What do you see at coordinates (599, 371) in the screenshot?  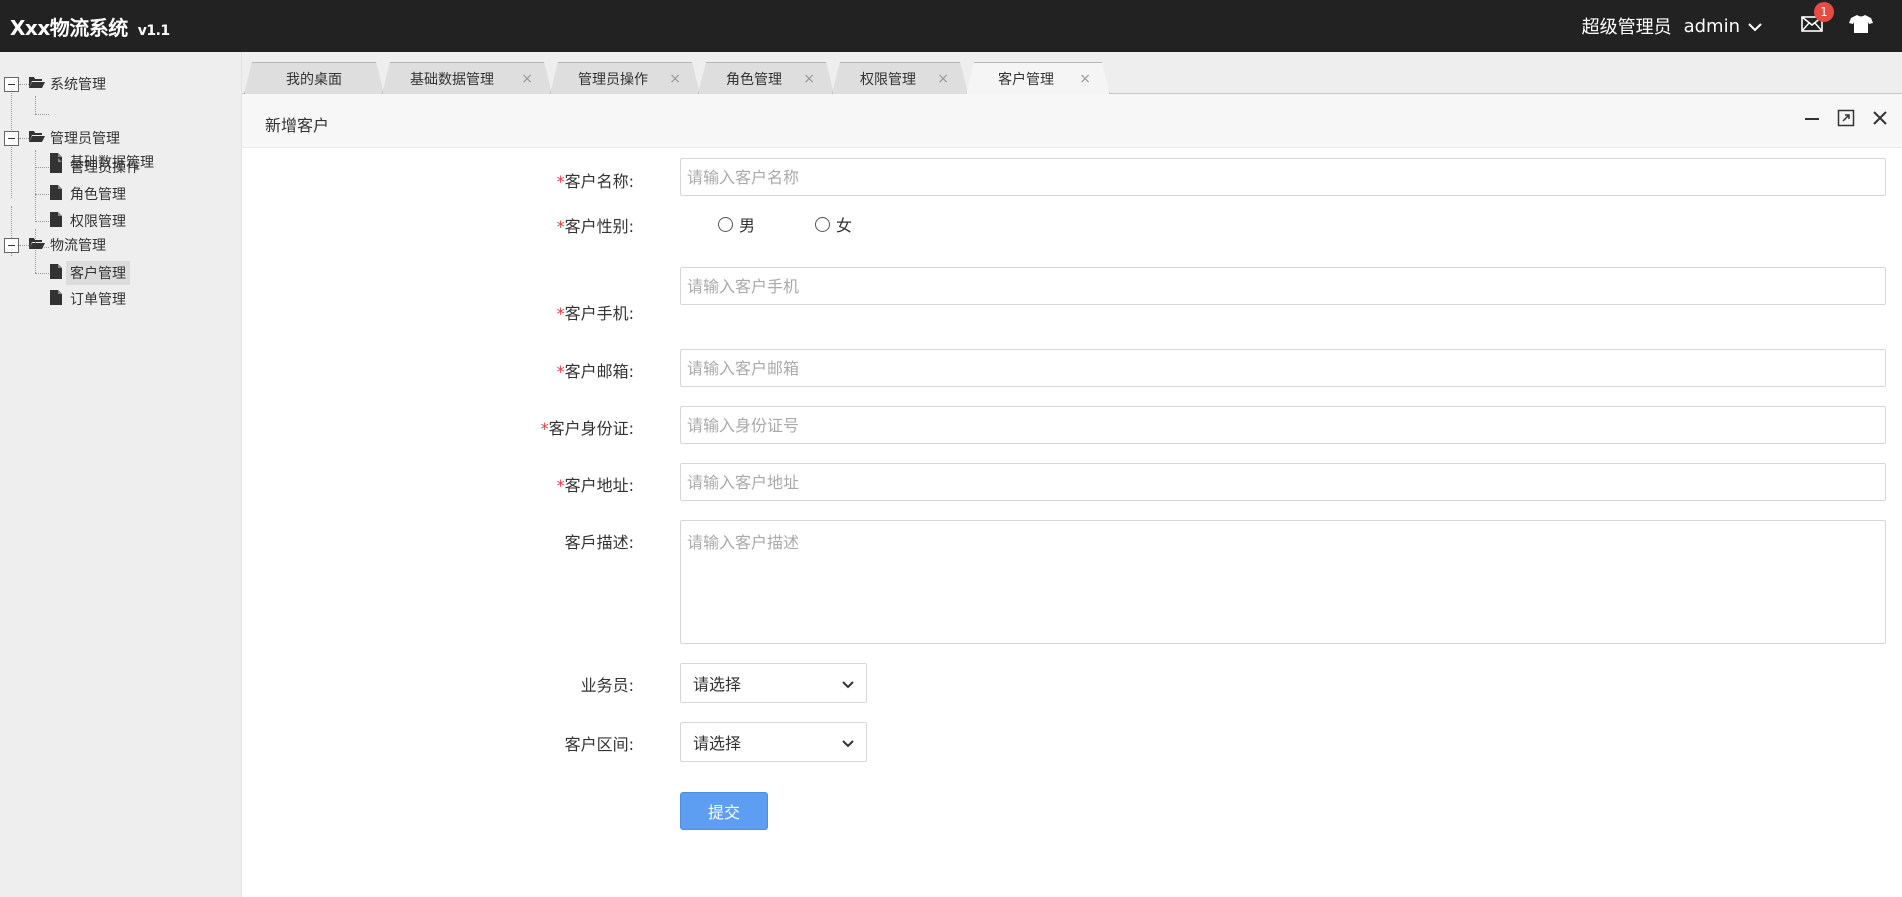 I see `label-text: 客户邮箱:` at bounding box center [599, 371].